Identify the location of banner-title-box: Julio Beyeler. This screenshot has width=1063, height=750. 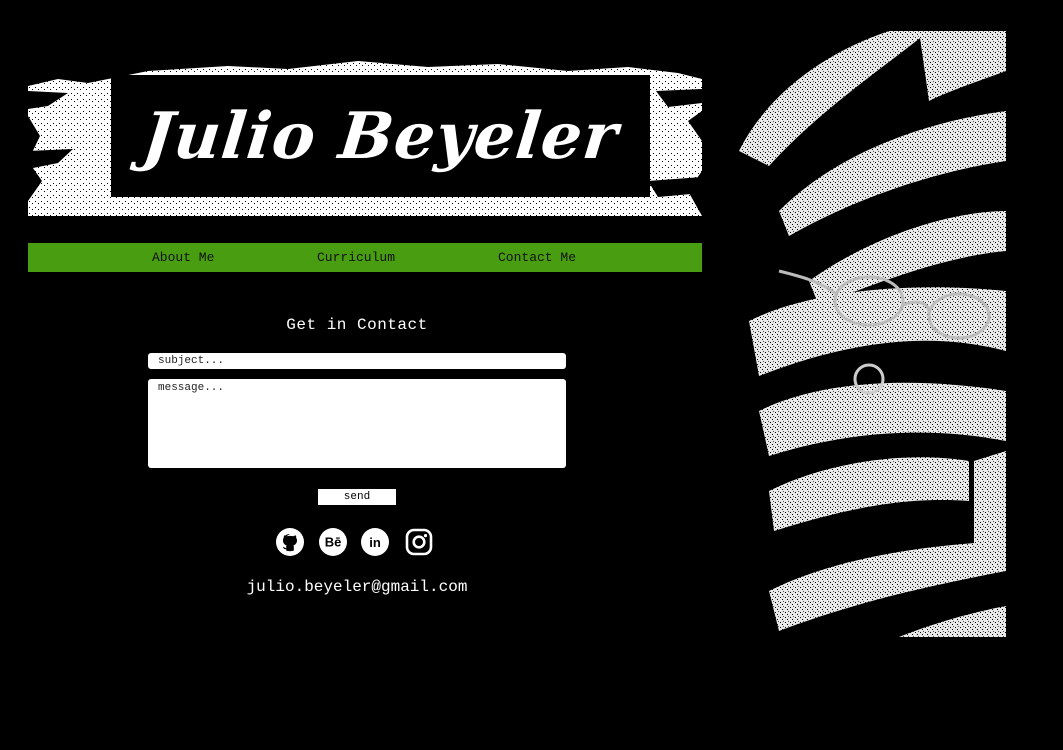
(380, 136).